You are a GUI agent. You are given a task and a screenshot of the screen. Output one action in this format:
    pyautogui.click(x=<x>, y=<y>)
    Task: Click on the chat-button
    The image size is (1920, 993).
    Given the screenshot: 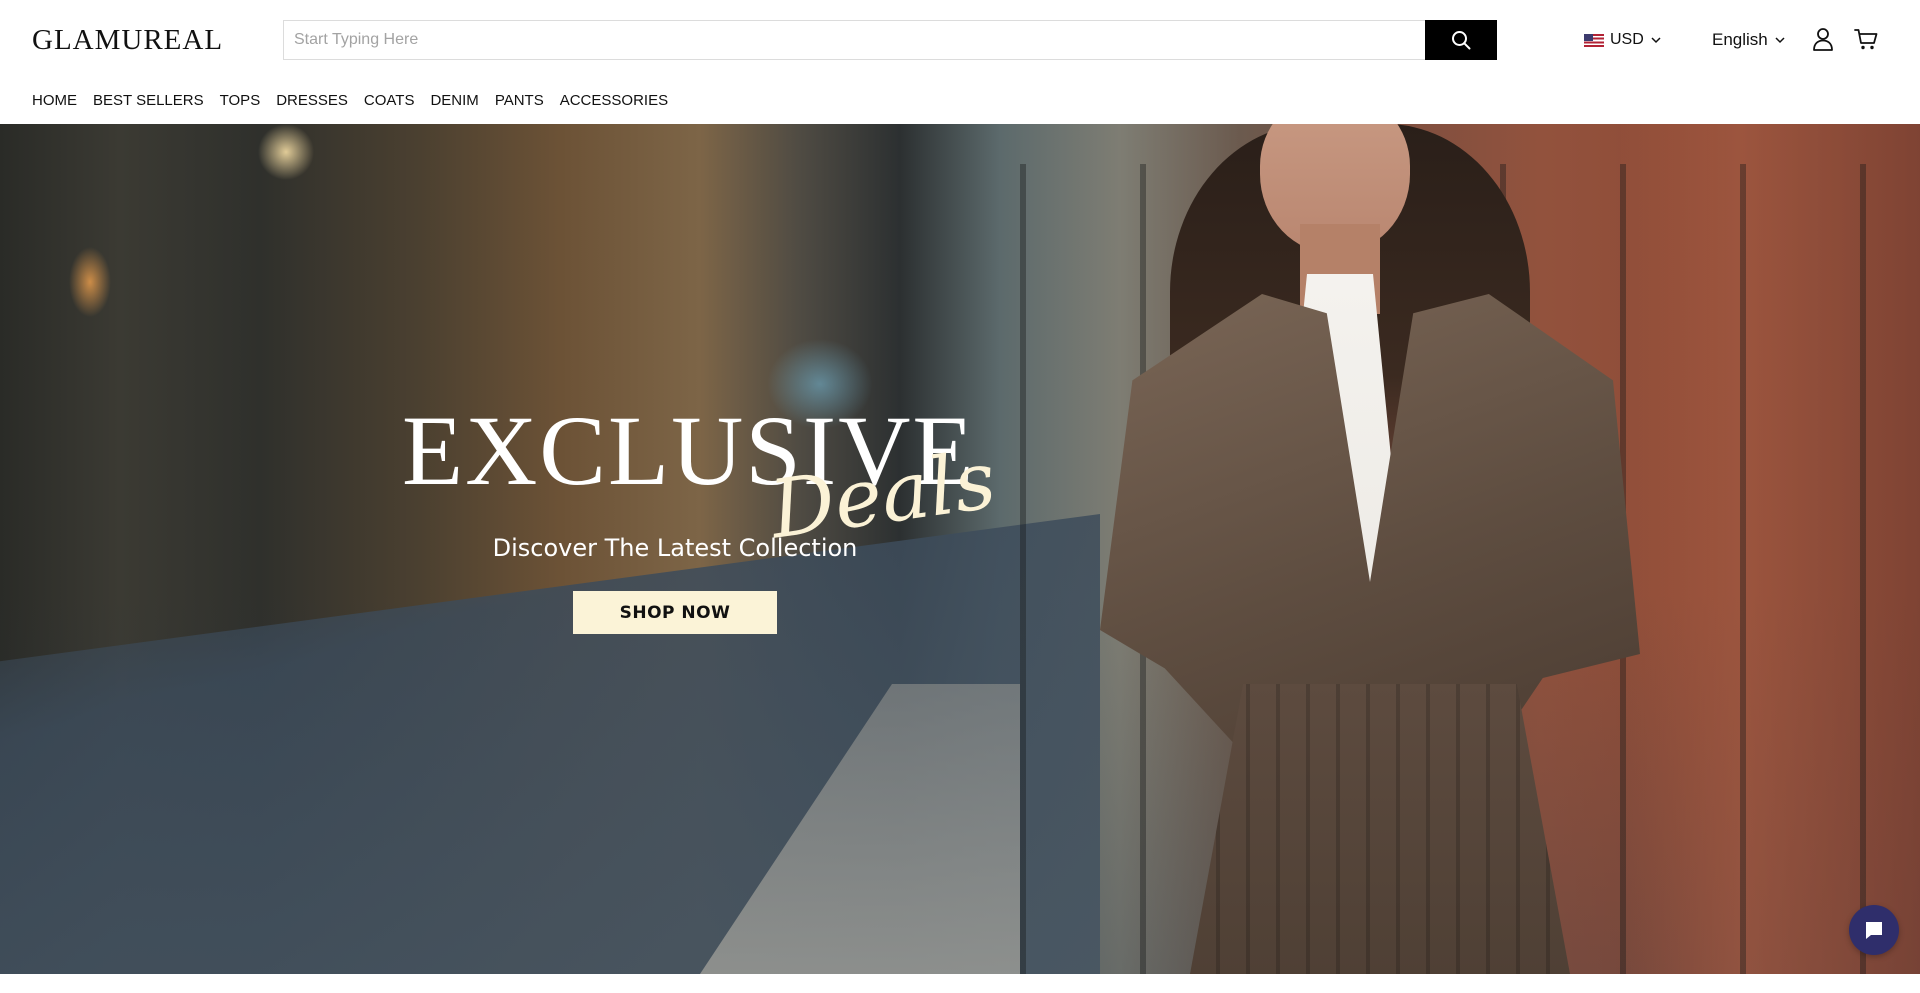 What is the action you would take?
    pyautogui.click(x=1874, y=930)
    